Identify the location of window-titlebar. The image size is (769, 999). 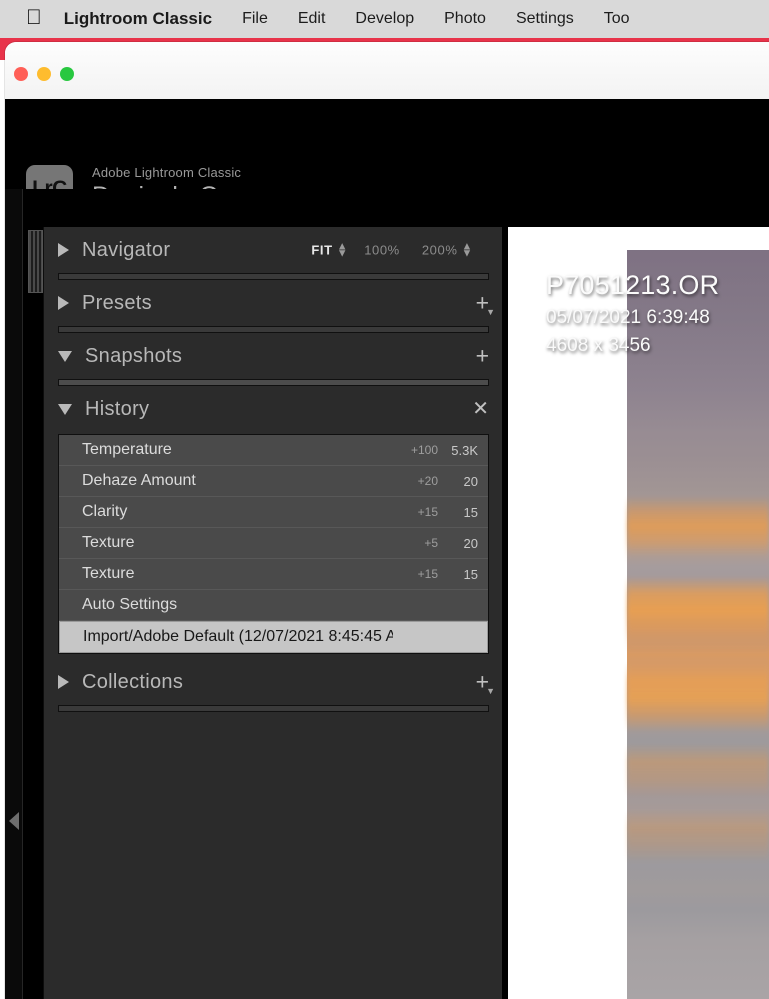
(387, 70).